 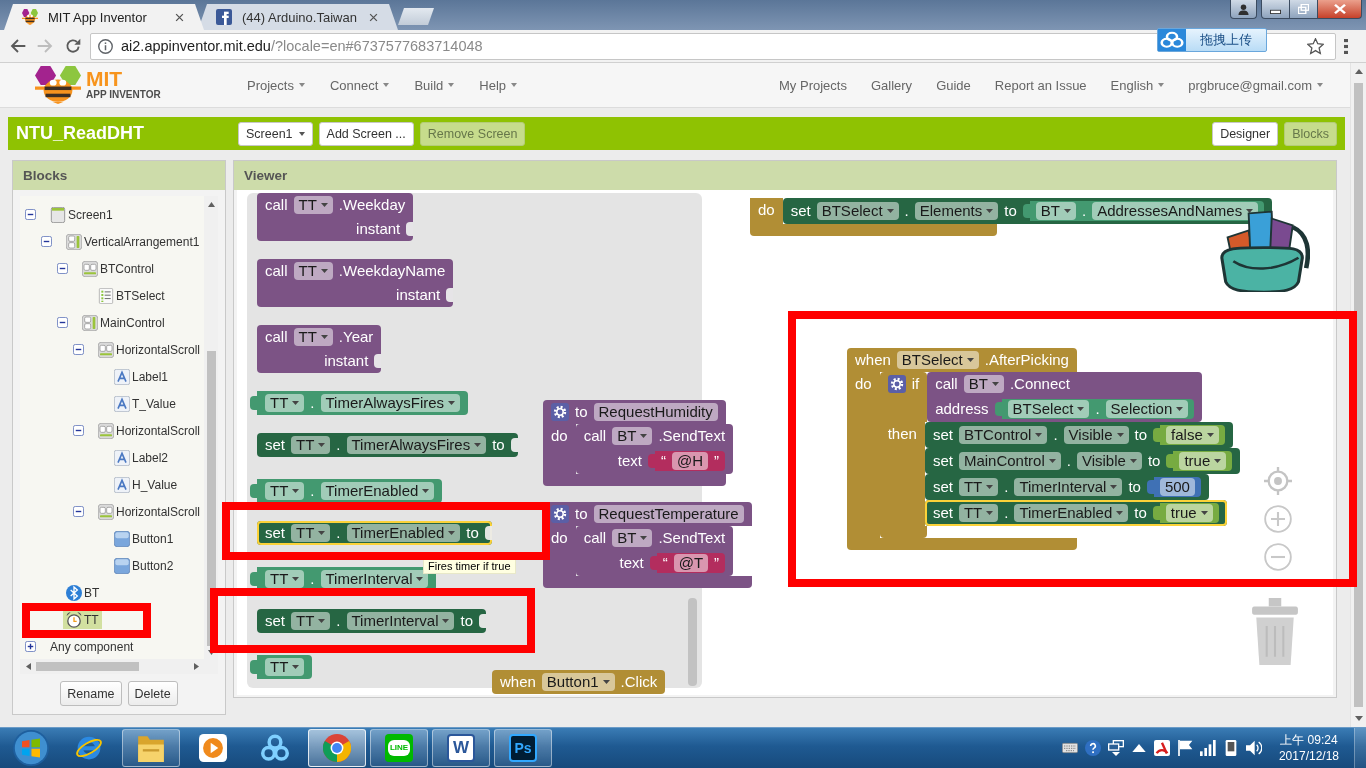 What do you see at coordinates (416, 16) in the screenshot?
I see `new-tab-button` at bounding box center [416, 16].